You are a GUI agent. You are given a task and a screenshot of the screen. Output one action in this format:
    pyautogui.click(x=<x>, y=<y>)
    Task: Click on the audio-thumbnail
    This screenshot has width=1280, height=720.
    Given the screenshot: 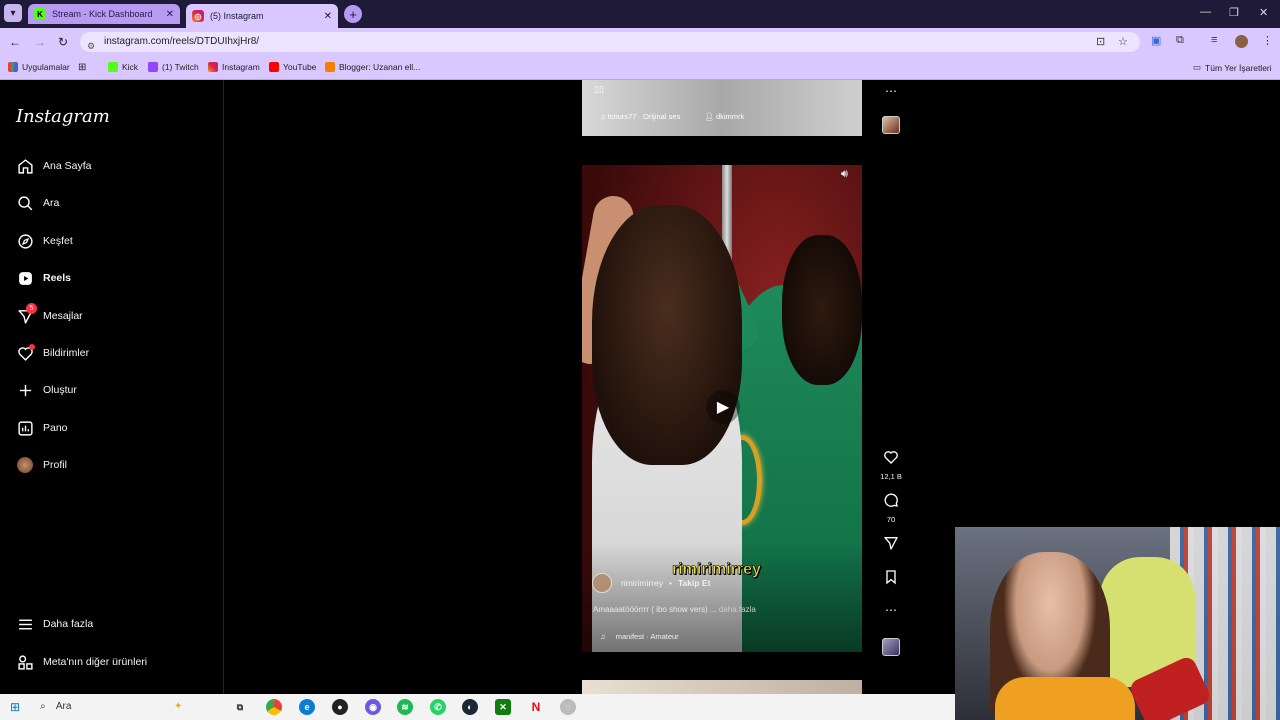 What is the action you would take?
    pyautogui.click(x=891, y=647)
    